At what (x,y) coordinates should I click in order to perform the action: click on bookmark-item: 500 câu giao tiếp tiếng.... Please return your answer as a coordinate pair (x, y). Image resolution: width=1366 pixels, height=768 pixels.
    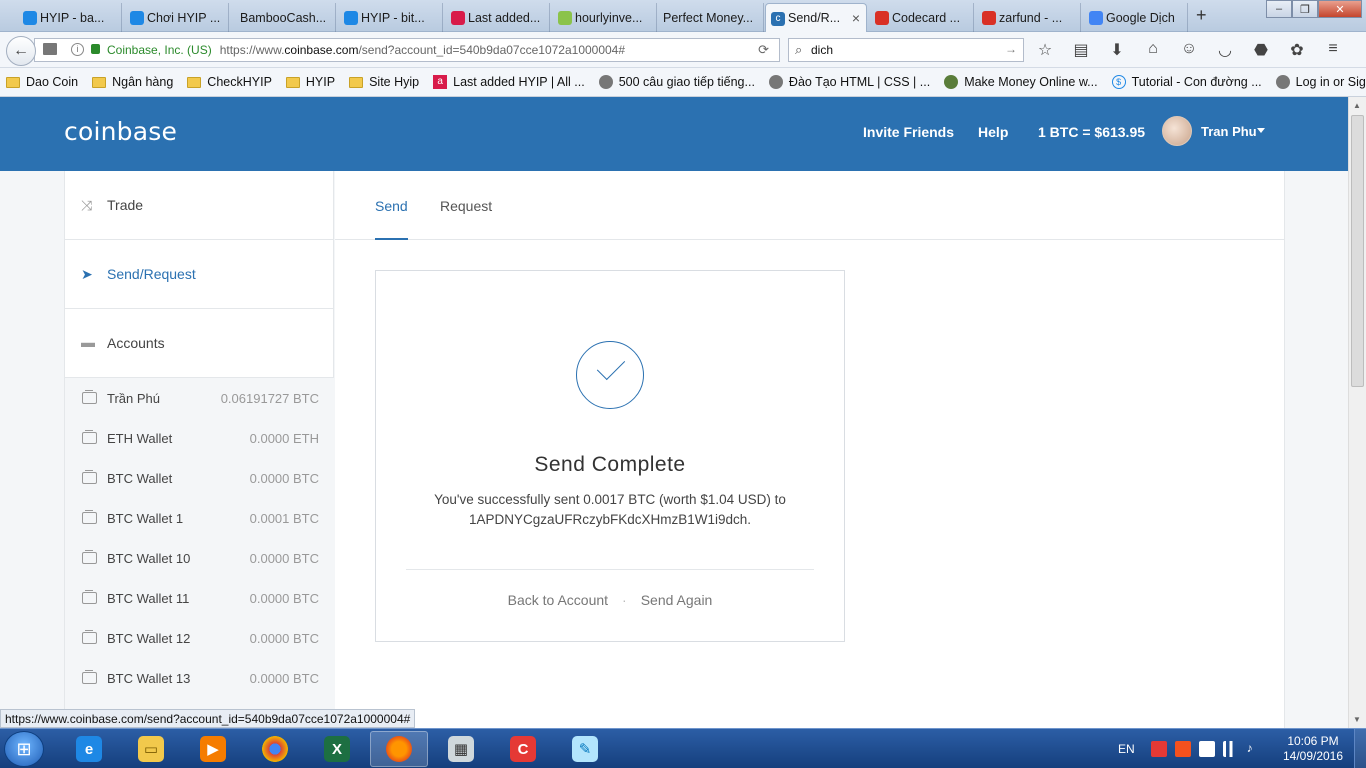
    Looking at the image, I should click on (676, 82).